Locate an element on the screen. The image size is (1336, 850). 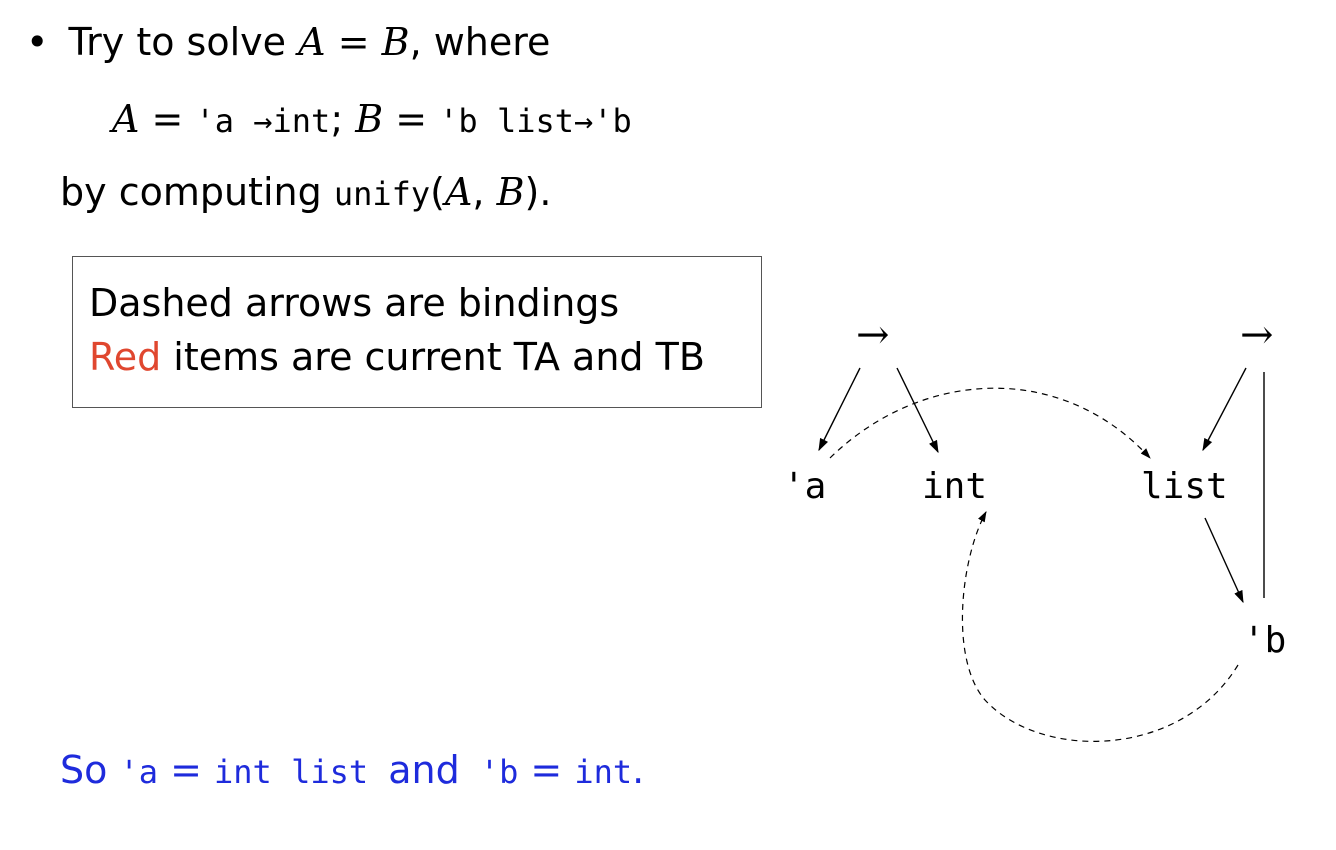
conclusion-eq1: = is located at coordinates (186, 770).